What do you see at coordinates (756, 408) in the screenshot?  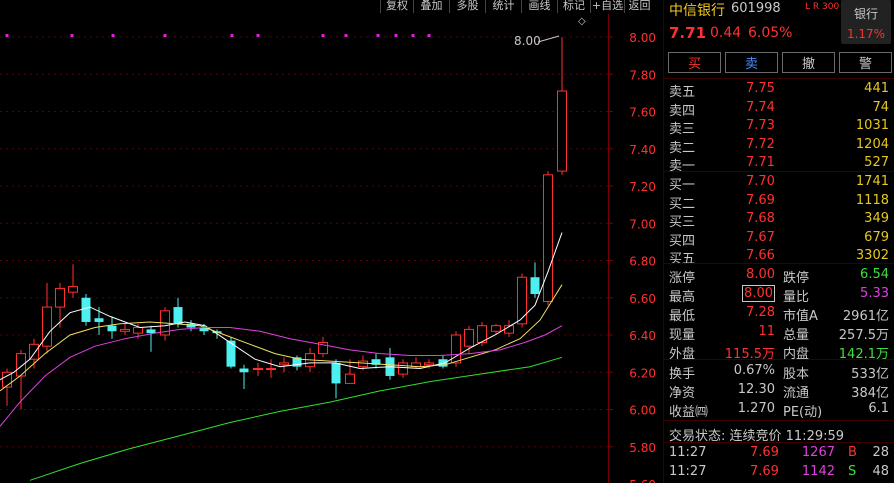 I see `stat-value: 1.270` at bounding box center [756, 408].